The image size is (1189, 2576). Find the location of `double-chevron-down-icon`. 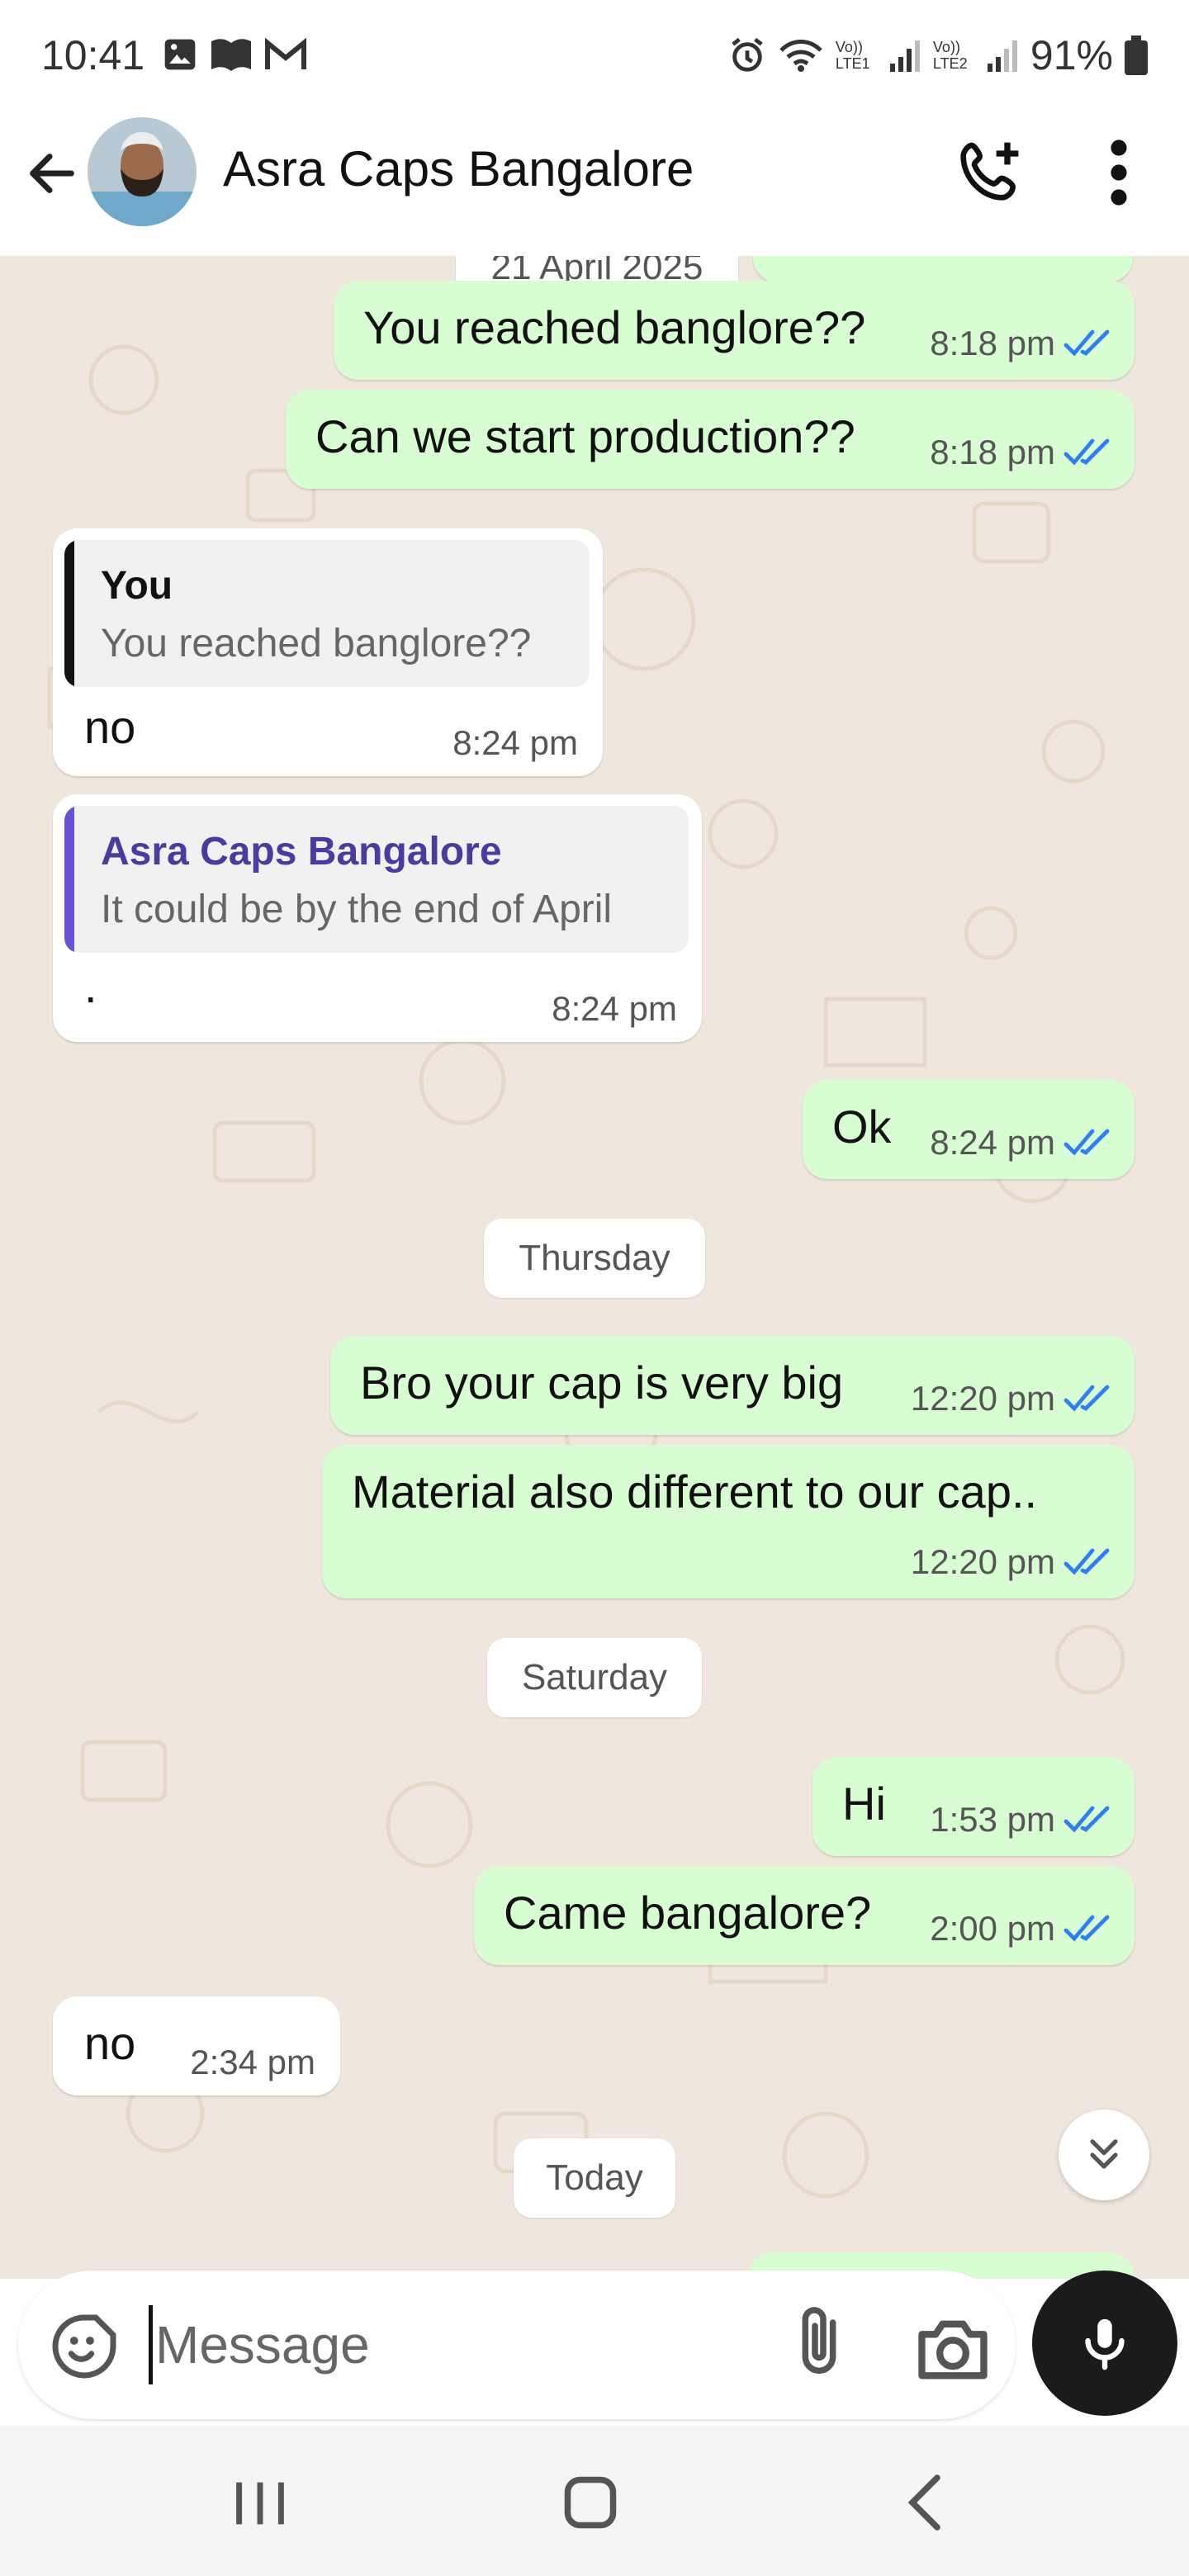

double-chevron-down-icon is located at coordinates (1104, 2154).